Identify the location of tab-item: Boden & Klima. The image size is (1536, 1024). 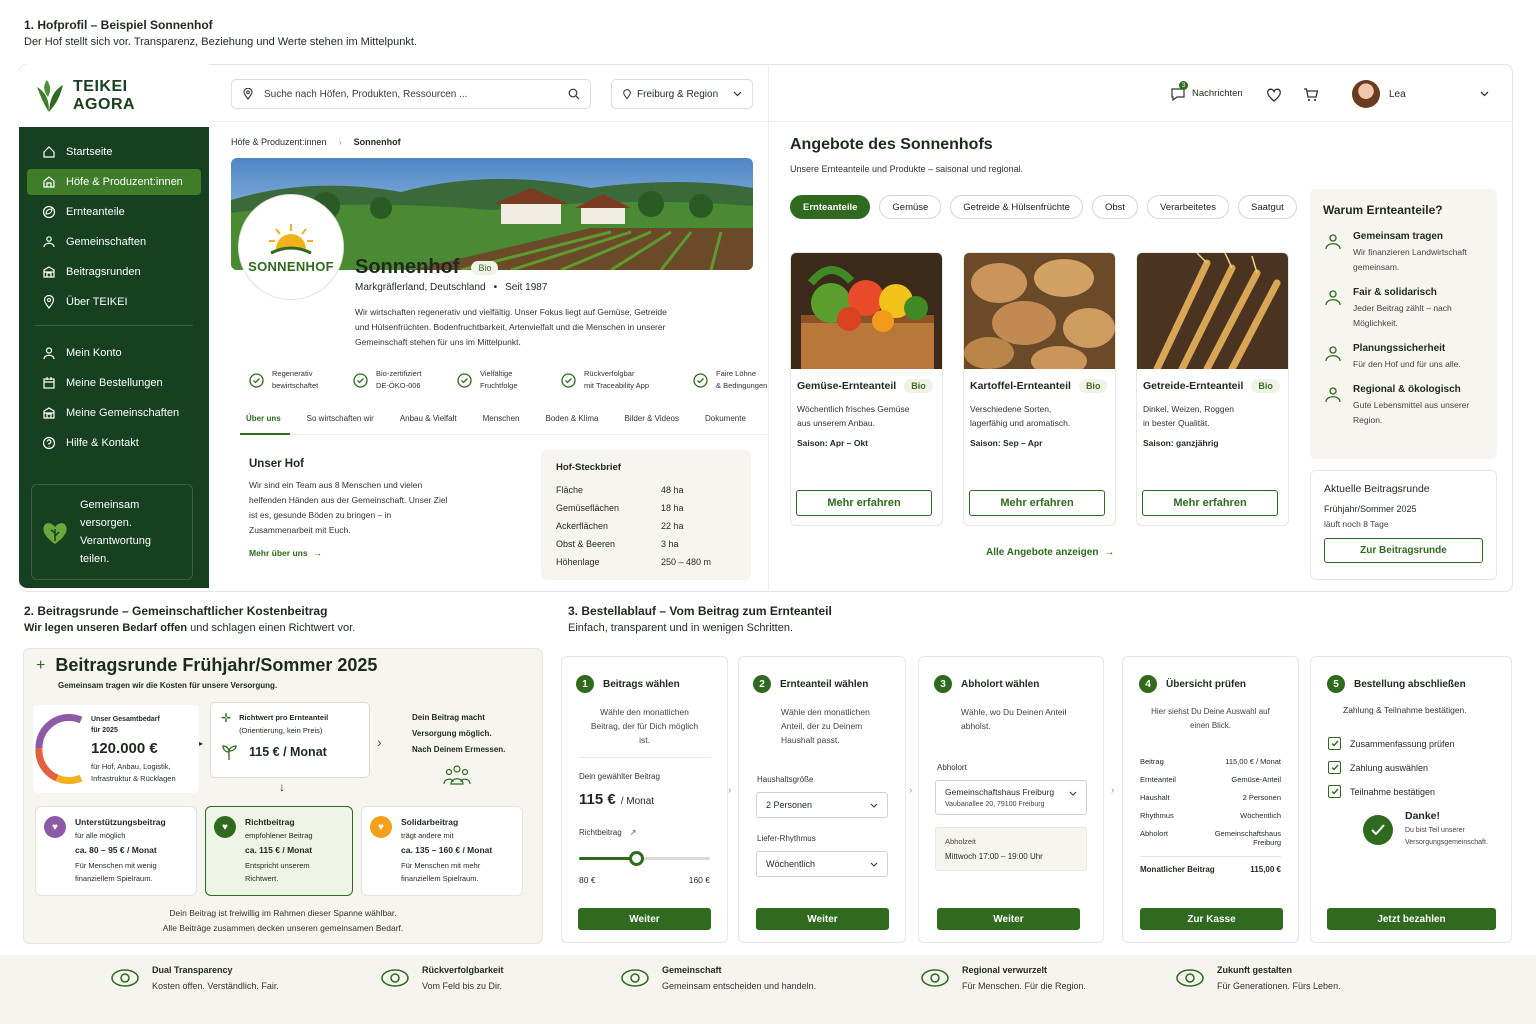
(572, 418).